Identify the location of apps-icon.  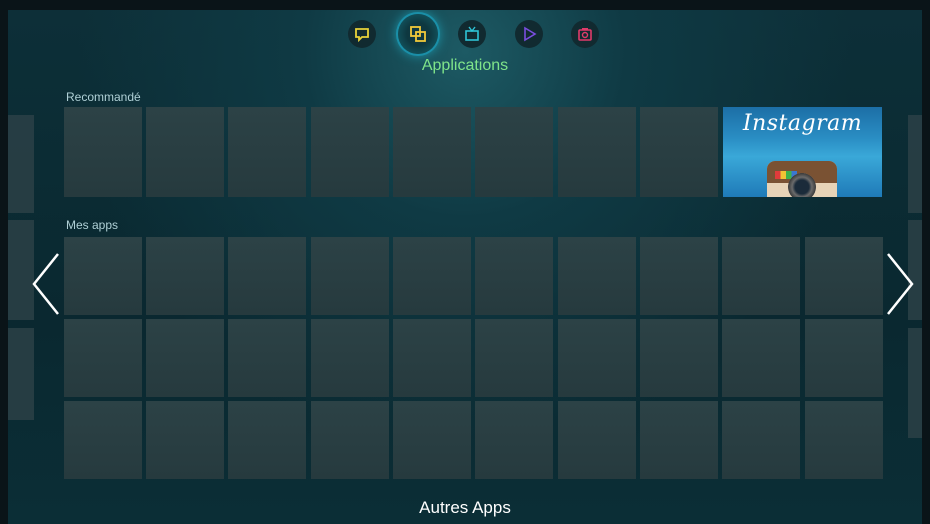
(418, 34).